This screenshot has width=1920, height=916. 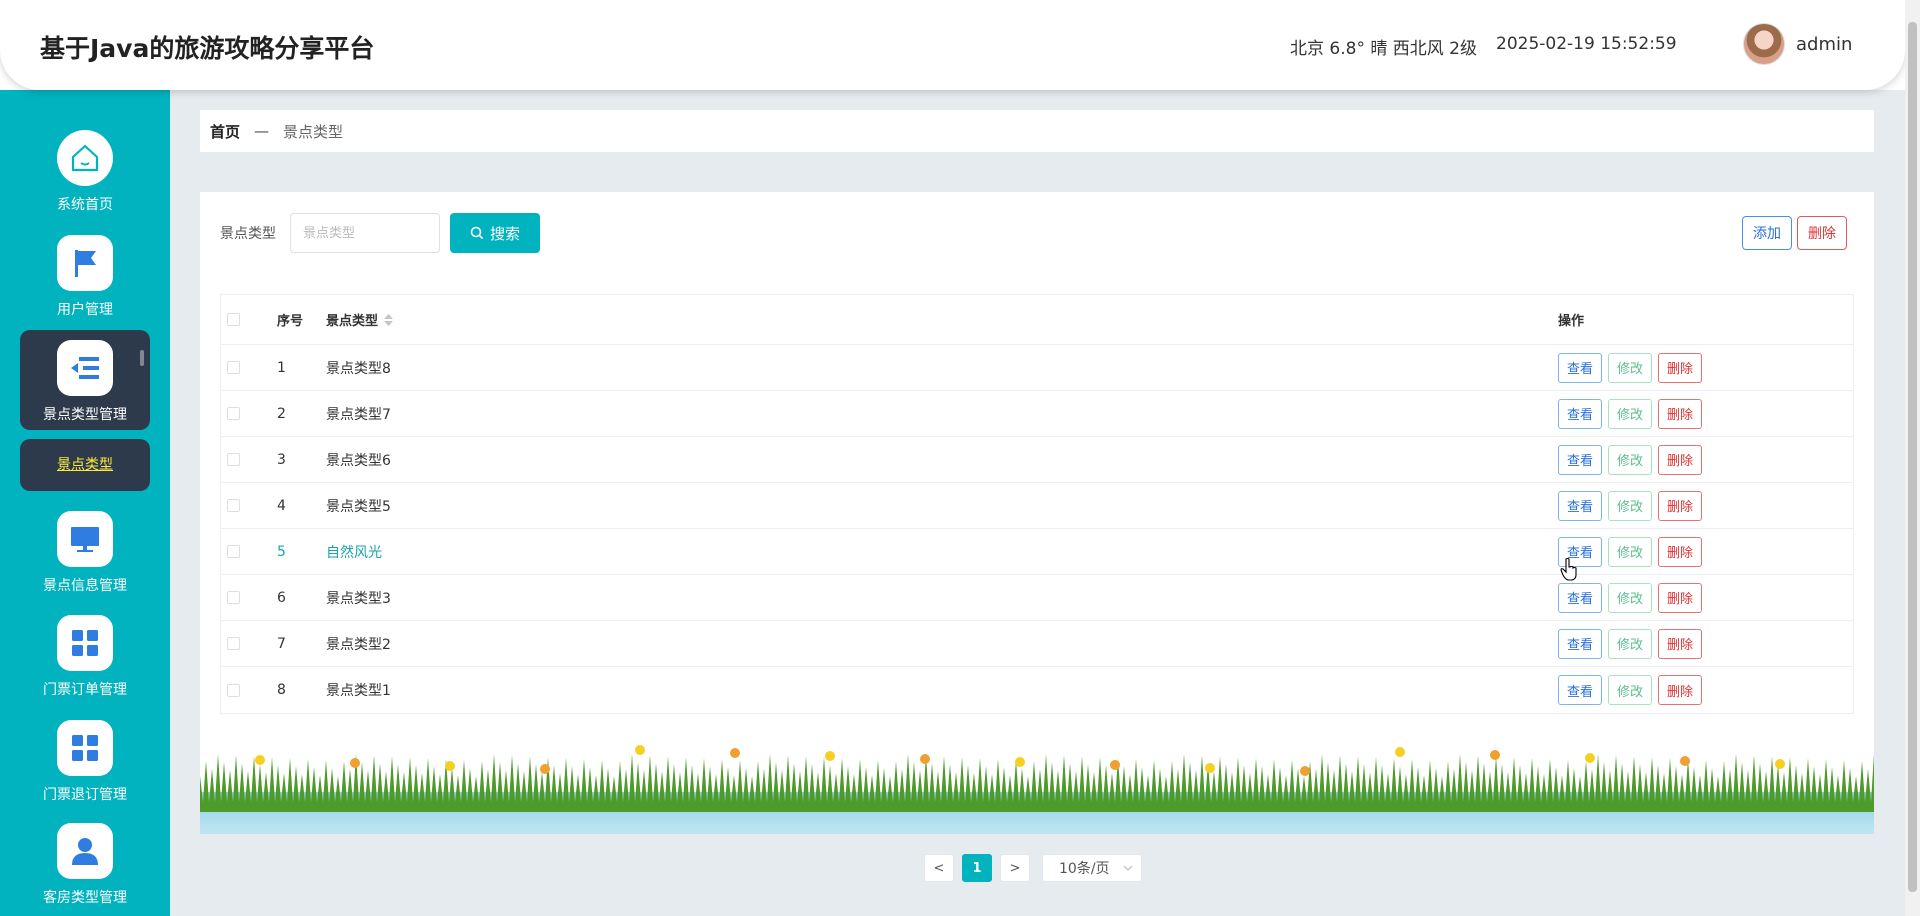 What do you see at coordinates (85, 465) in the screenshot?
I see `sidebar-subitem-scenic-type: 景点类型` at bounding box center [85, 465].